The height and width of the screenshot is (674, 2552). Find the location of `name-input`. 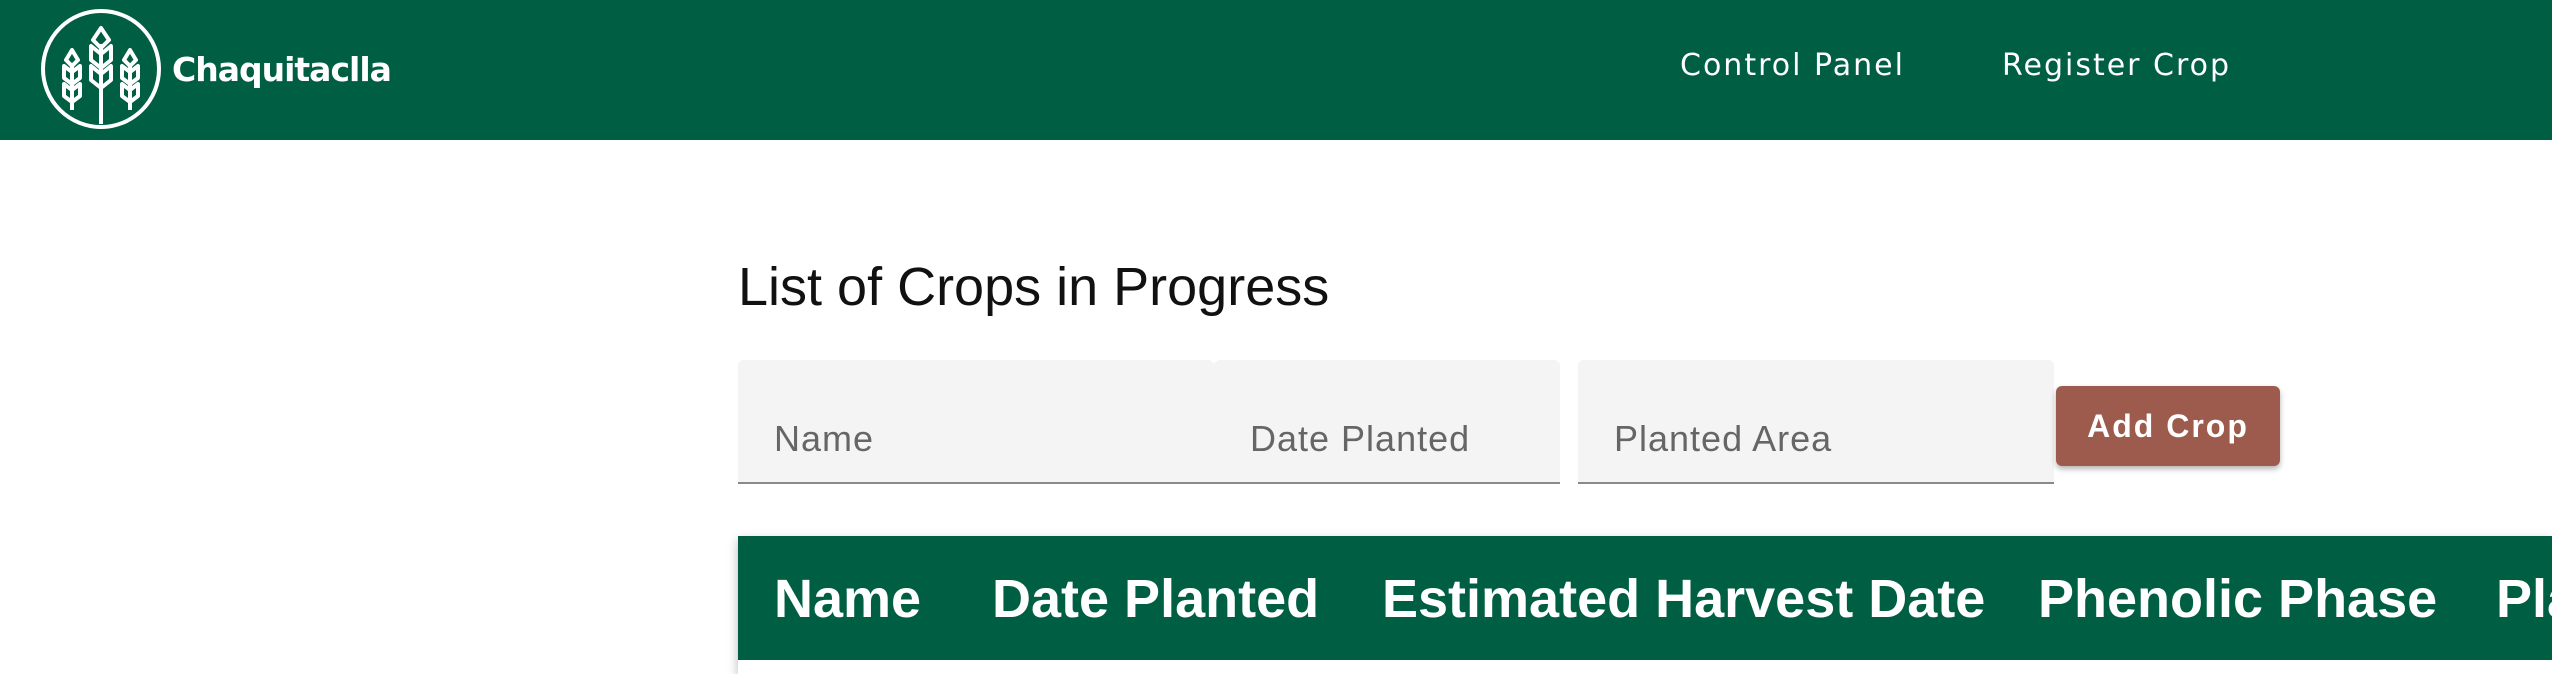

name-input is located at coordinates (976, 421).